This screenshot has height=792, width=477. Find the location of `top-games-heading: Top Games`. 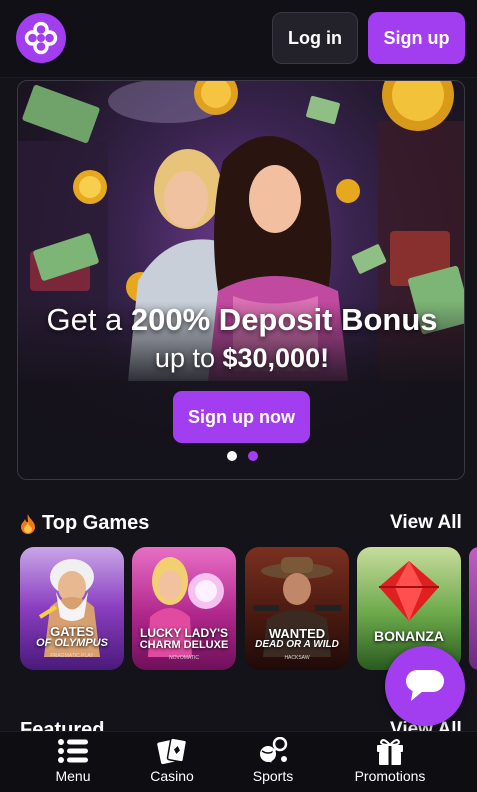

top-games-heading: Top Games is located at coordinates (84, 523).